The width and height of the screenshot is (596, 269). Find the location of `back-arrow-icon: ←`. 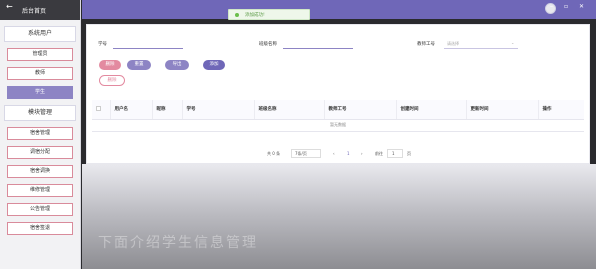

back-arrow-icon: ← is located at coordinates (11, 7).